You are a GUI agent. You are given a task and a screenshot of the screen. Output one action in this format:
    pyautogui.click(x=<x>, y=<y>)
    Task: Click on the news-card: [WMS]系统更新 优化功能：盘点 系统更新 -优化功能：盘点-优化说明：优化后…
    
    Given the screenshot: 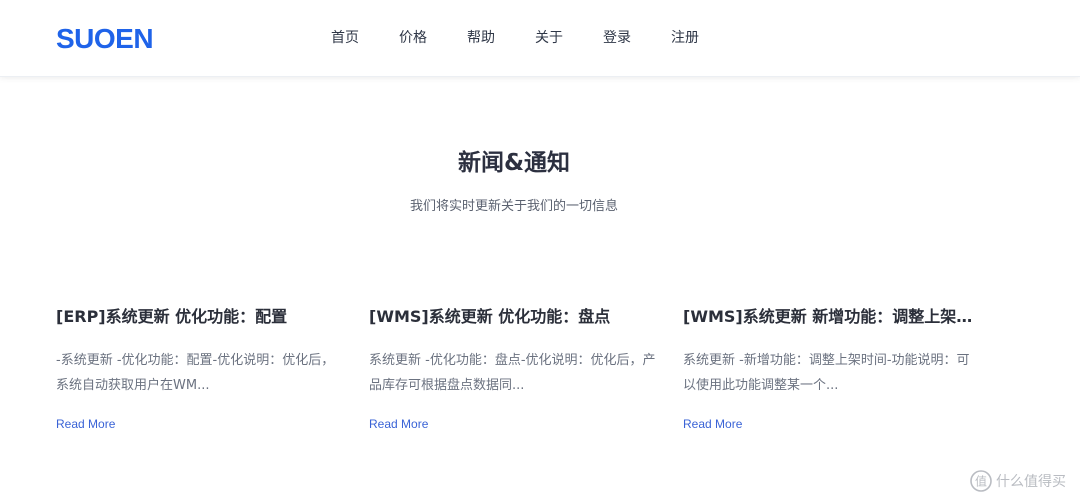 What is the action you would take?
    pyautogui.click(x=514, y=368)
    